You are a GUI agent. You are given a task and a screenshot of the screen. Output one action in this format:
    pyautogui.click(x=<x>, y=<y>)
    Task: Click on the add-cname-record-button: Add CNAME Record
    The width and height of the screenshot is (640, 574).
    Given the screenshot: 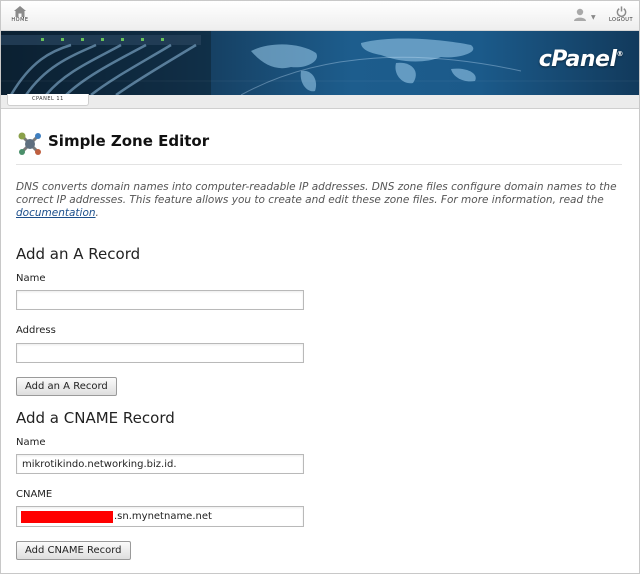 What is the action you would take?
    pyautogui.click(x=73, y=550)
    